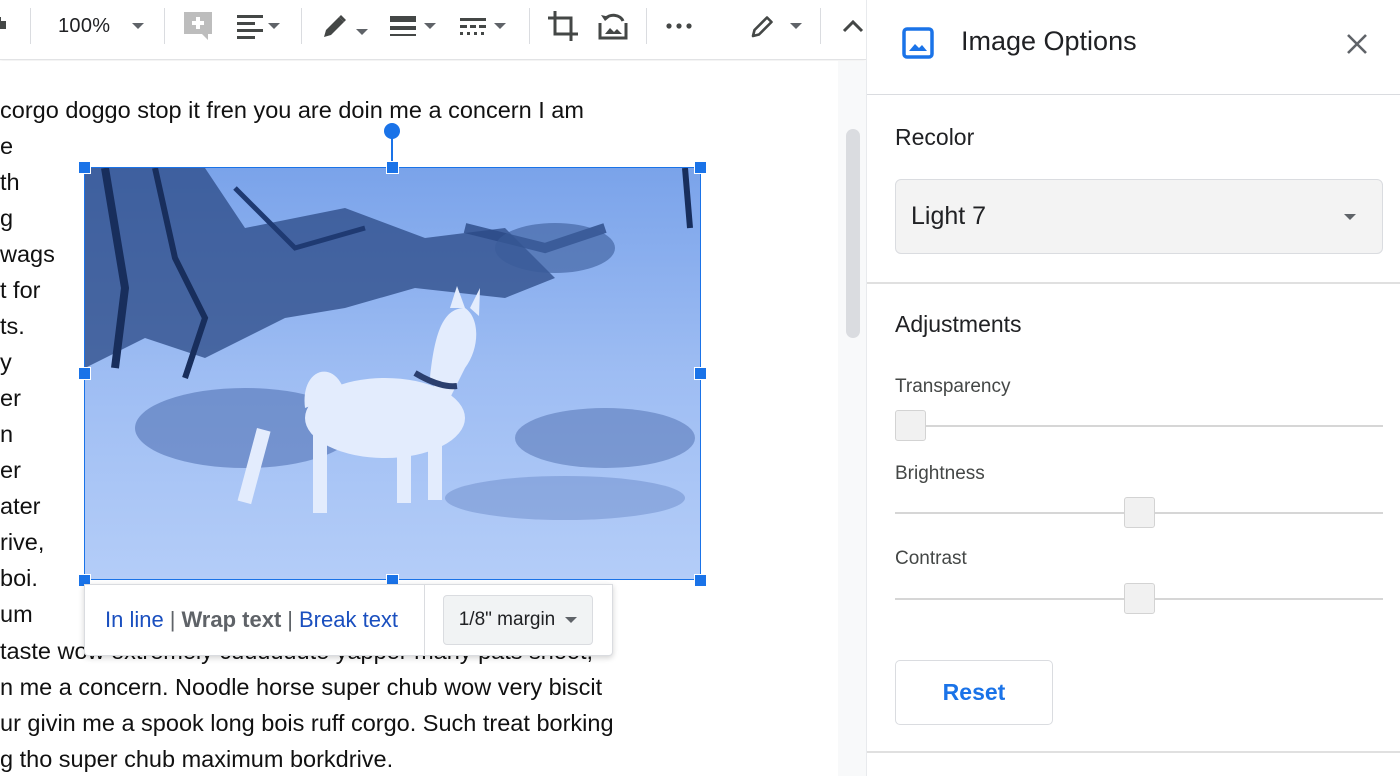 Image resolution: width=1400 pixels, height=776 pixels. Describe the element at coordinates (6, 362) in the screenshot. I see `doc-text-line: y` at that location.